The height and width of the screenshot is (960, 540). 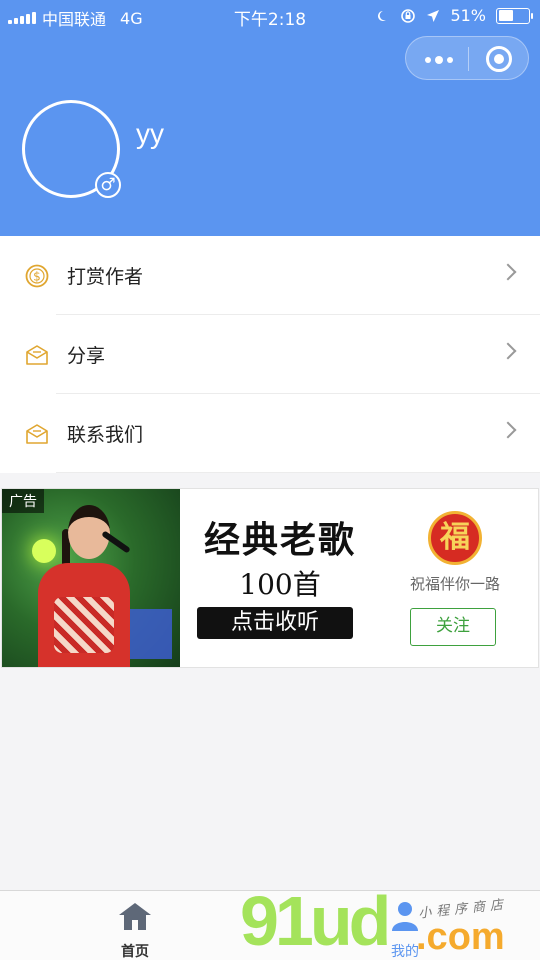 I want to click on menu-item-reward-author: $ 打赏作者, so click(x=270, y=275).